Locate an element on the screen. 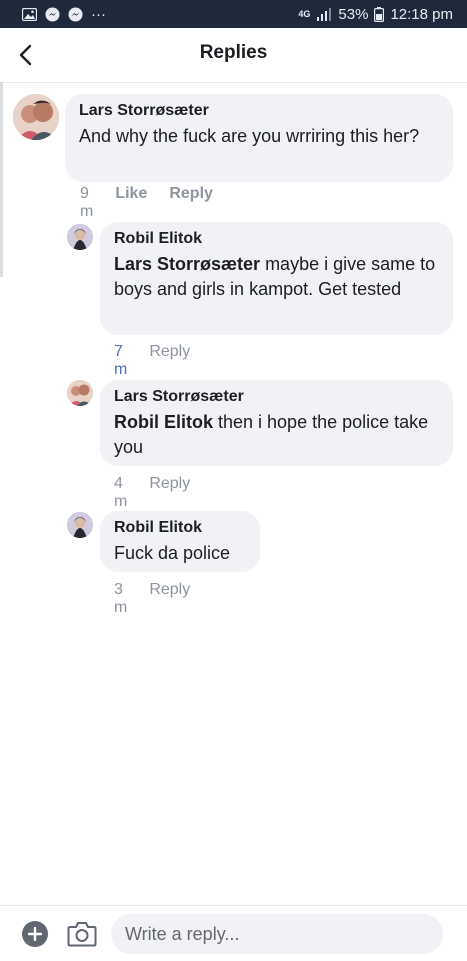 This screenshot has height=961, width=467. comment-actions: 4 m Reply is located at coordinates (152, 493).